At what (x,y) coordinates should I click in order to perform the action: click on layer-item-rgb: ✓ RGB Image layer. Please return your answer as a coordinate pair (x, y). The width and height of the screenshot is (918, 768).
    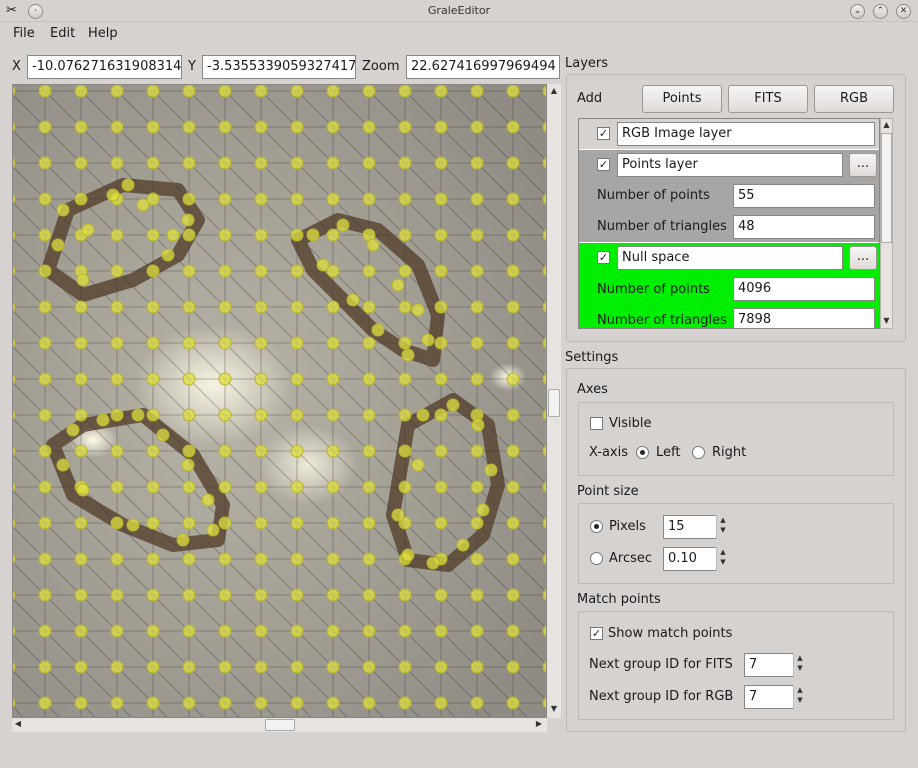
    Looking at the image, I should click on (729, 134).